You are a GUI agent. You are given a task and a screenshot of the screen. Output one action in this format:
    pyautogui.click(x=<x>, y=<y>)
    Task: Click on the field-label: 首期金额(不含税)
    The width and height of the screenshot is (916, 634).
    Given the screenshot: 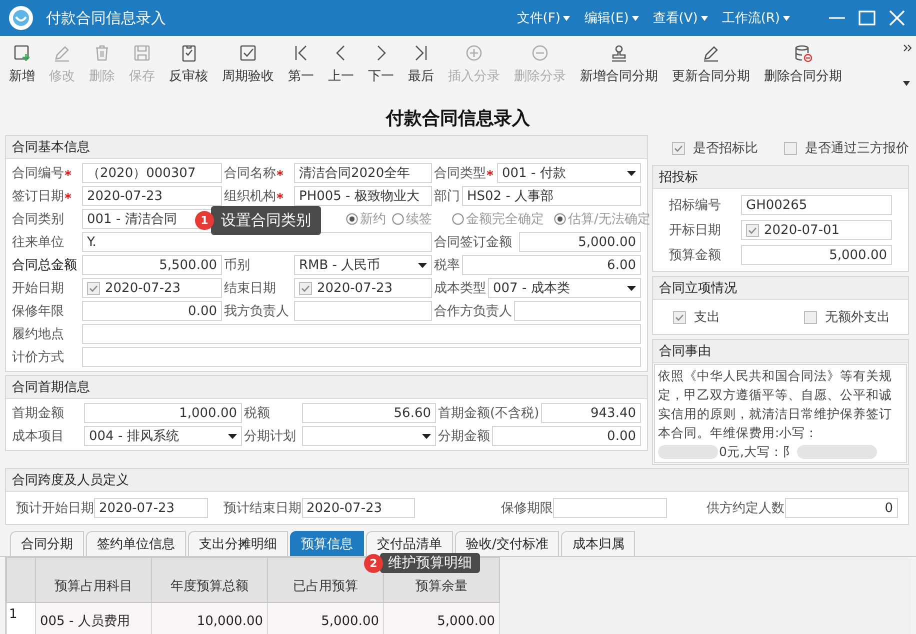 What is the action you would take?
    pyautogui.click(x=489, y=413)
    